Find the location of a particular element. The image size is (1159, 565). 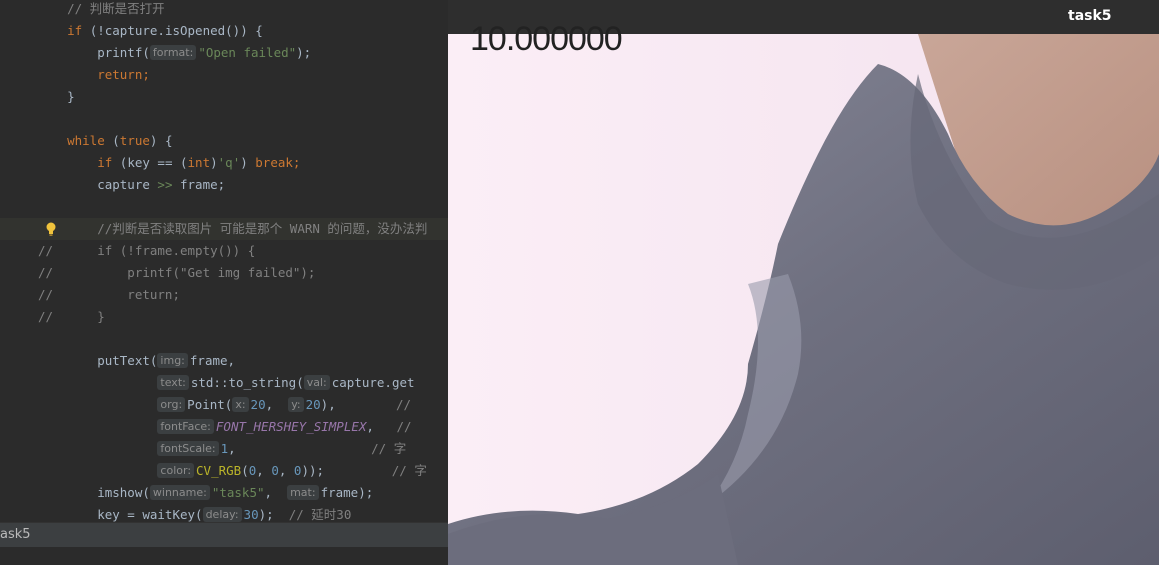

code-token: Point( is located at coordinates (210, 404).